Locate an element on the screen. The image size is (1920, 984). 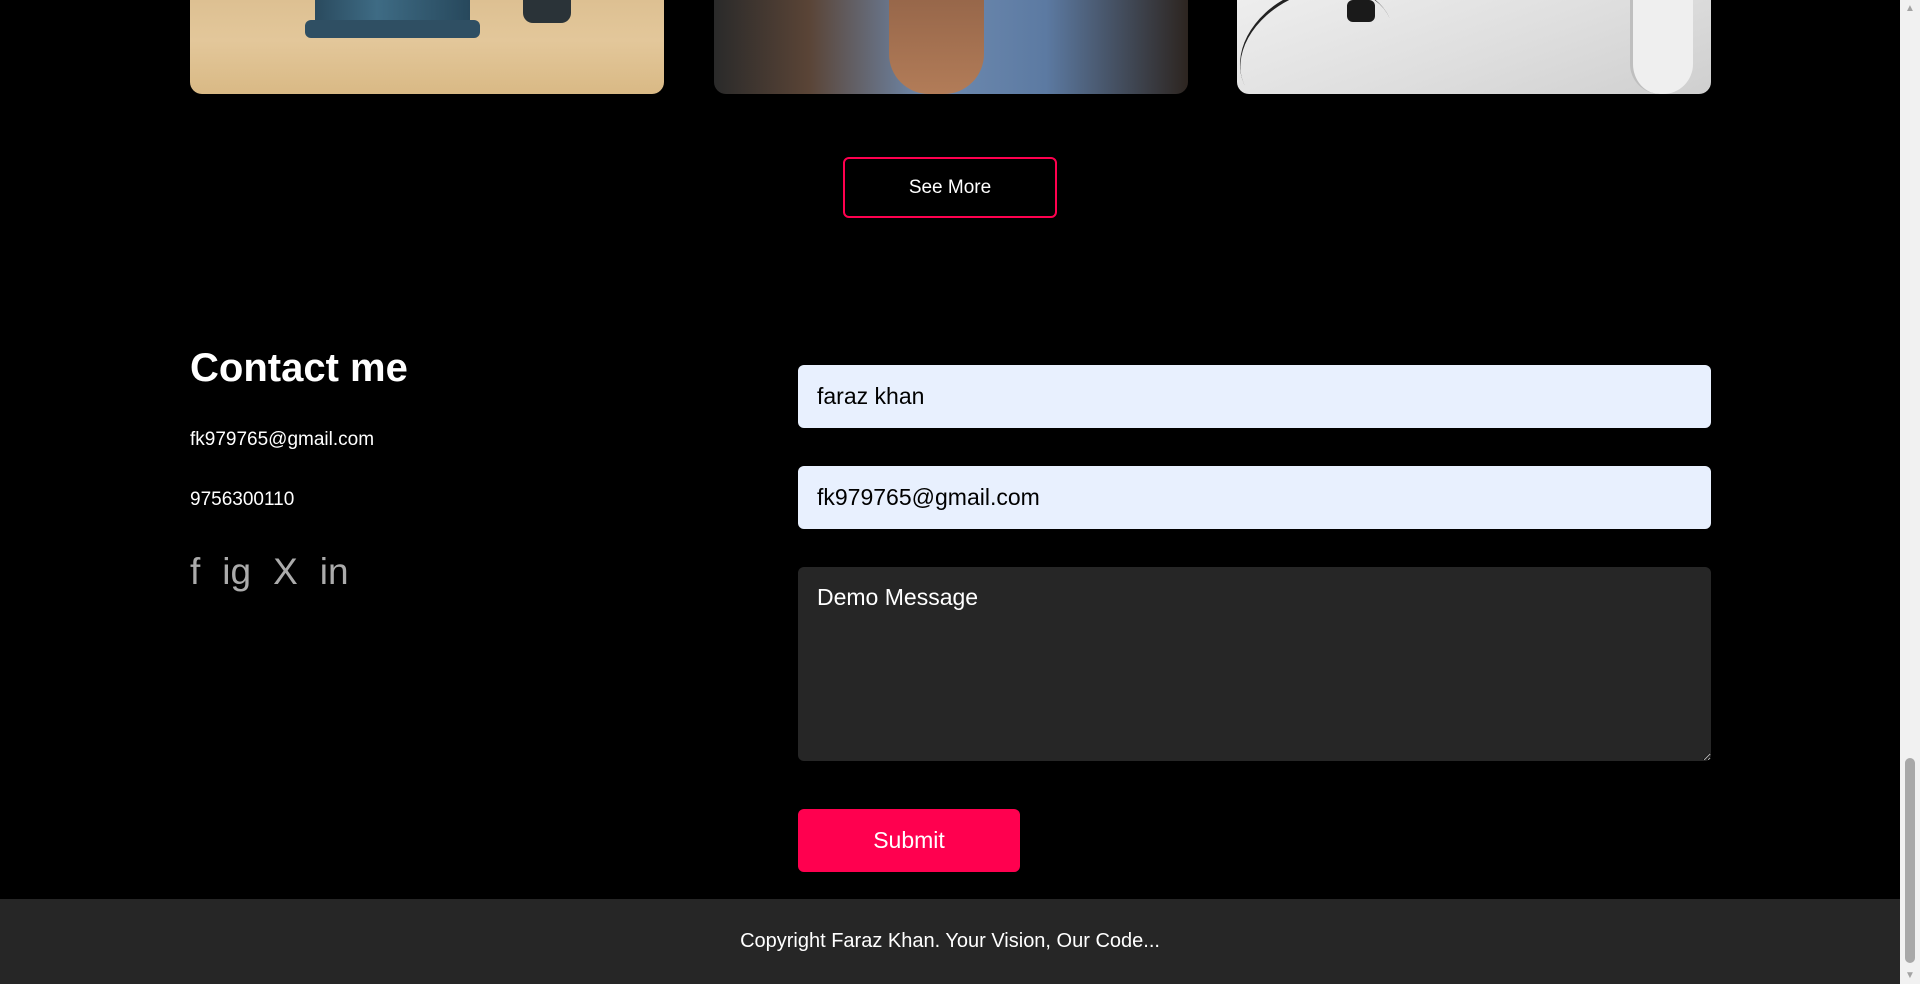
social-links: f ig X in is located at coordinates (269, 572).